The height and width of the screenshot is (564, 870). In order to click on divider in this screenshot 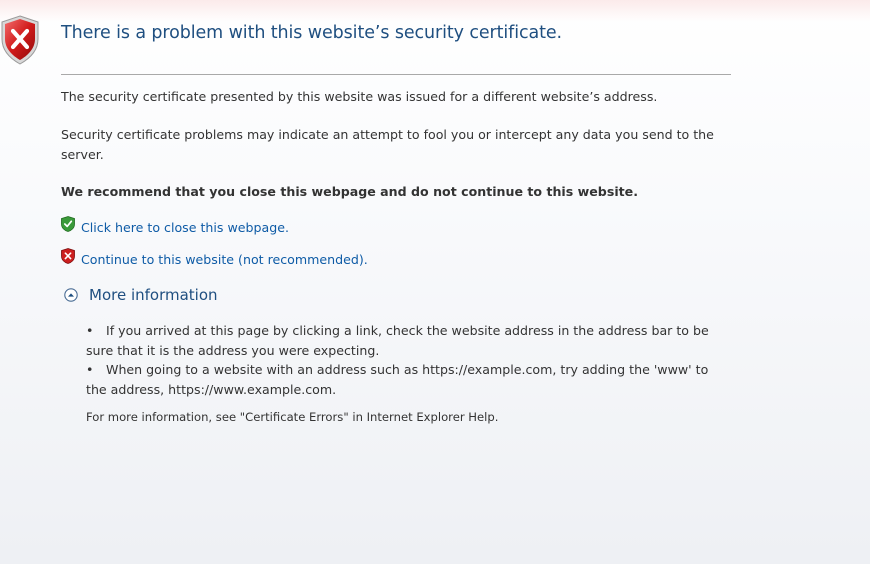, I will do `click(396, 74)`.